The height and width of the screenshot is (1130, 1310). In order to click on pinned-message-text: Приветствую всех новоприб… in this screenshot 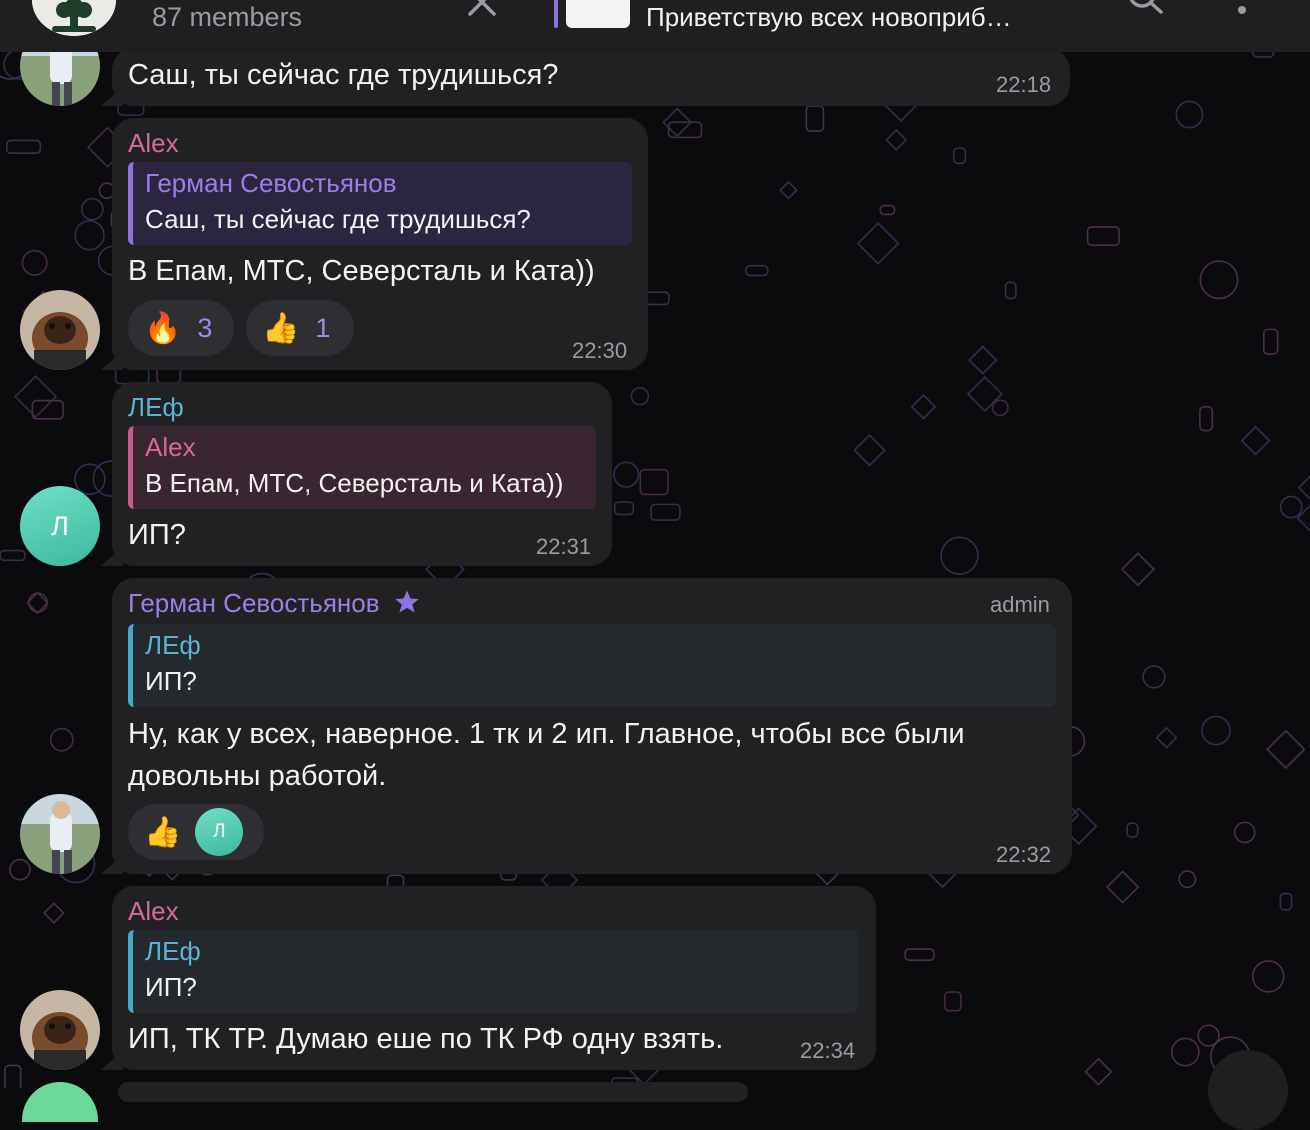, I will do `click(829, 17)`.